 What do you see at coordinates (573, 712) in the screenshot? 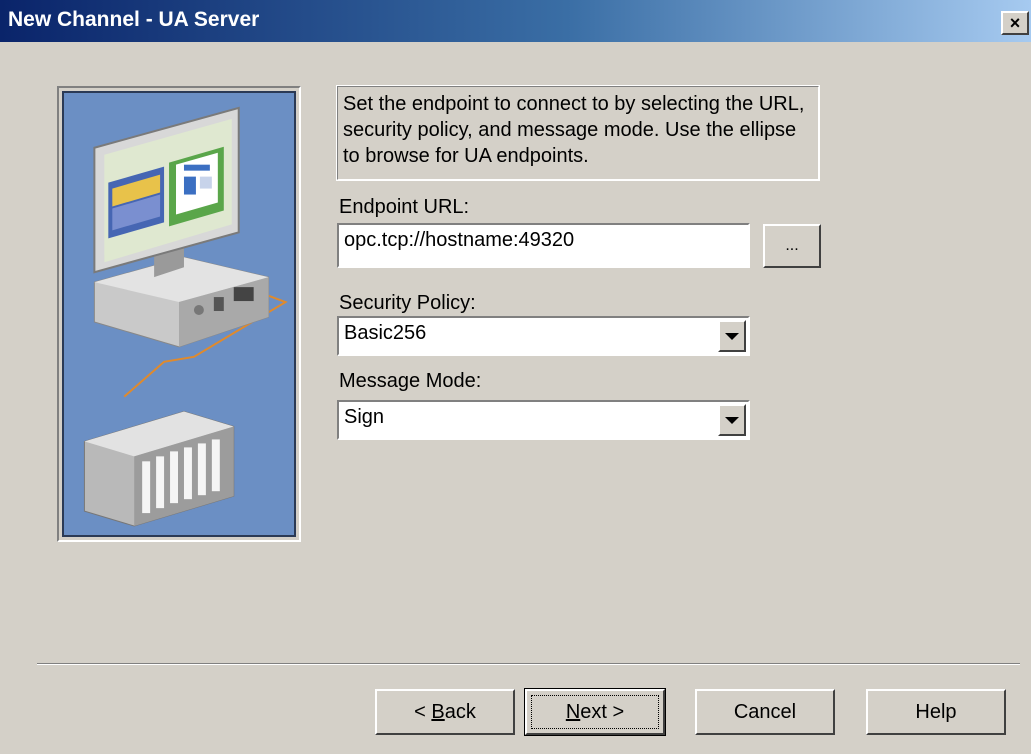
I see `next-button-accelerator: N` at bounding box center [573, 712].